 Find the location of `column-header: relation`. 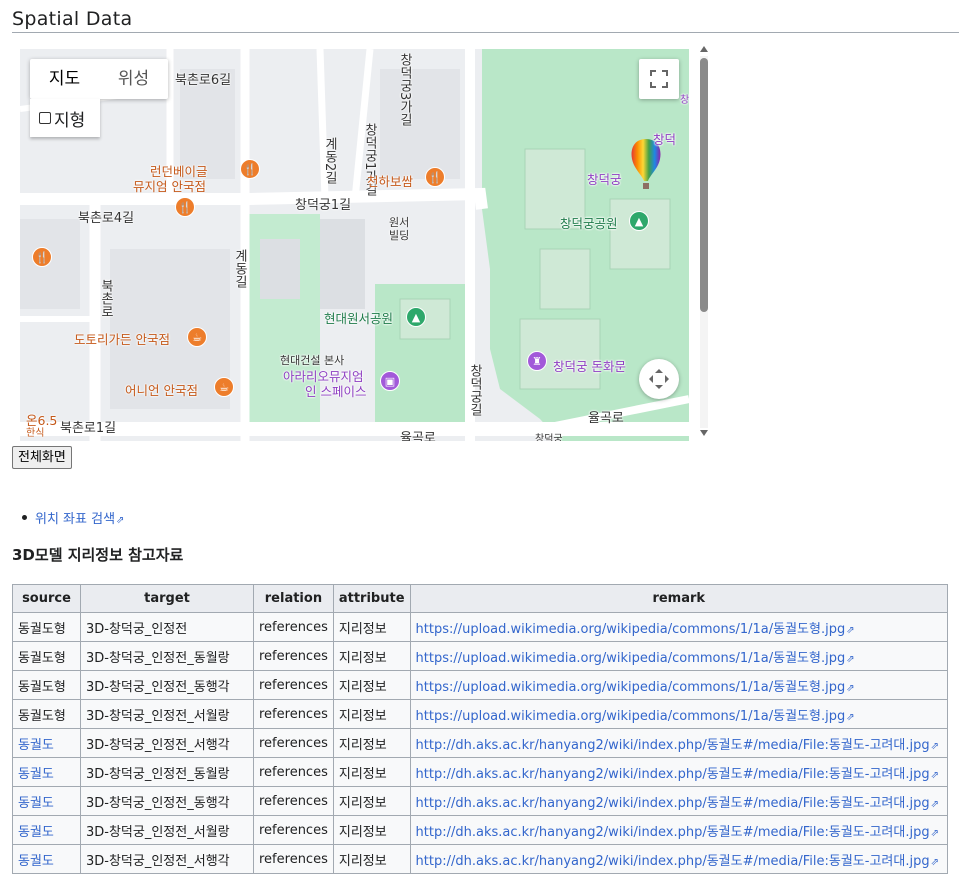

column-header: relation is located at coordinates (293, 598).